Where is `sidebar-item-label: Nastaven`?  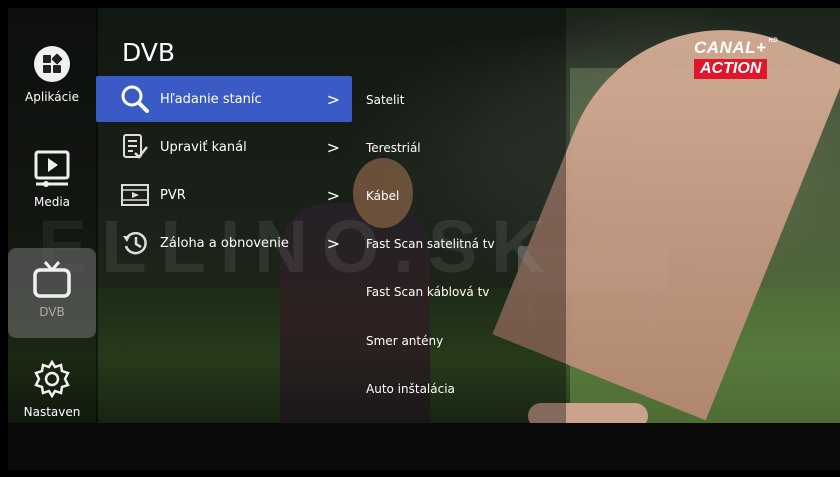 sidebar-item-label: Nastaven is located at coordinates (52, 412).